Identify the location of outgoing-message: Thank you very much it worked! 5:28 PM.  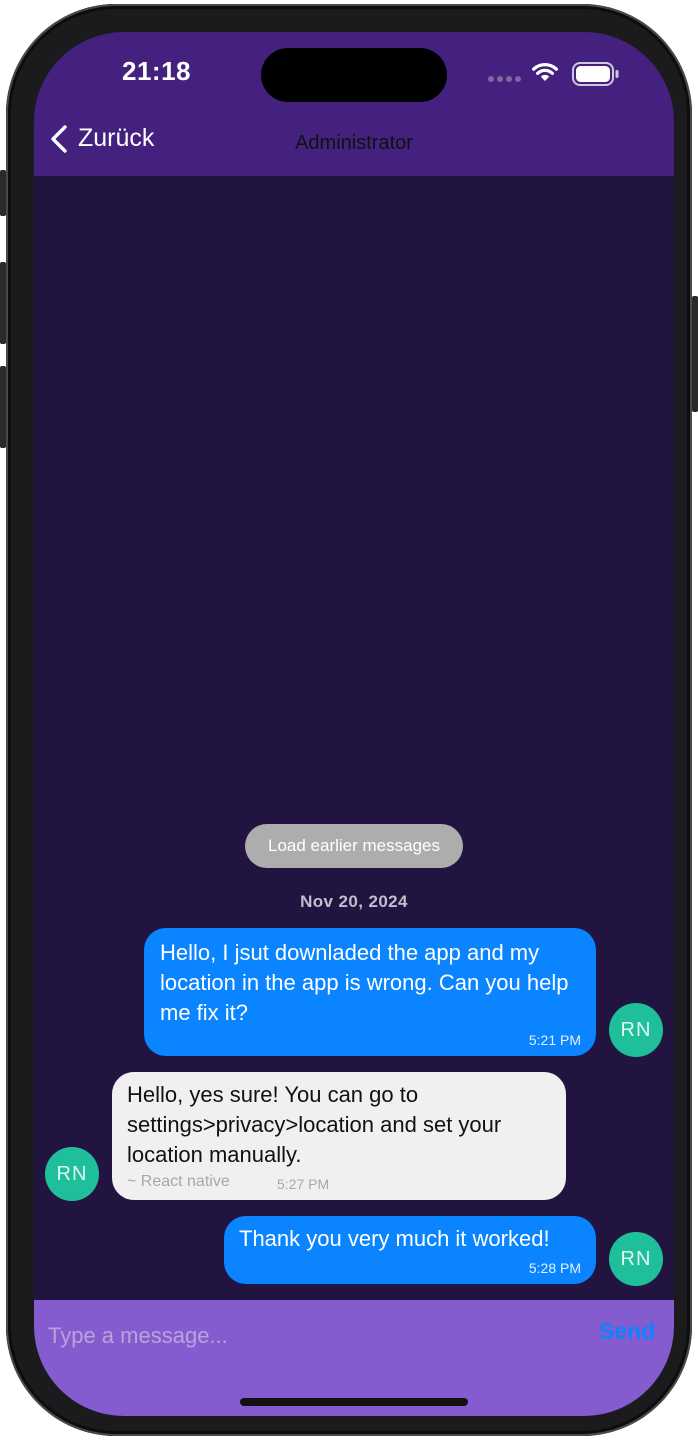
(410, 1250).